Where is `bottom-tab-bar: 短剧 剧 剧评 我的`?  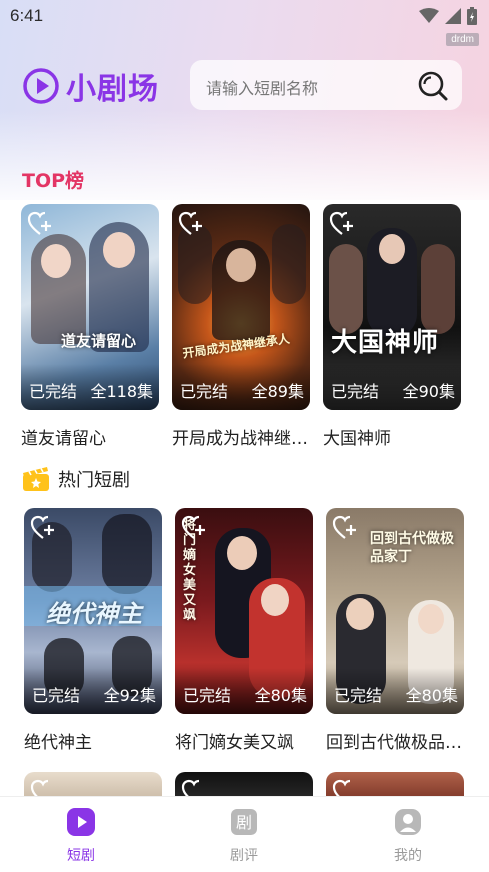 bottom-tab-bar: 短剧 剧 剧评 我的 is located at coordinates (244, 834).